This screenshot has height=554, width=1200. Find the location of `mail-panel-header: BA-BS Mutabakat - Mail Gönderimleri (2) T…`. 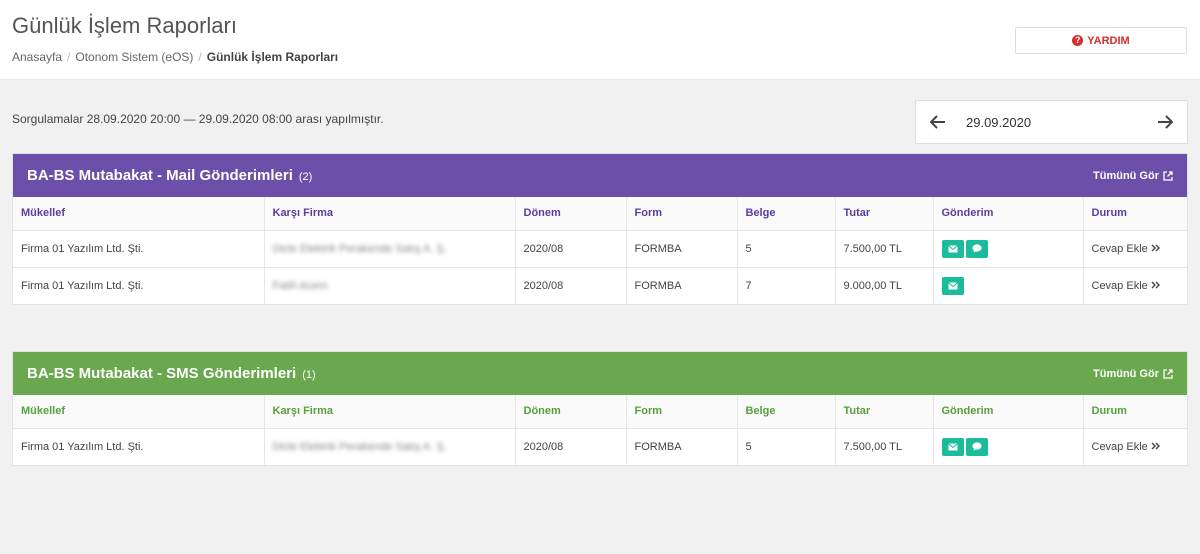

mail-panel-header: BA-BS Mutabakat - Mail Gönderimleri (2) T… is located at coordinates (600, 175).